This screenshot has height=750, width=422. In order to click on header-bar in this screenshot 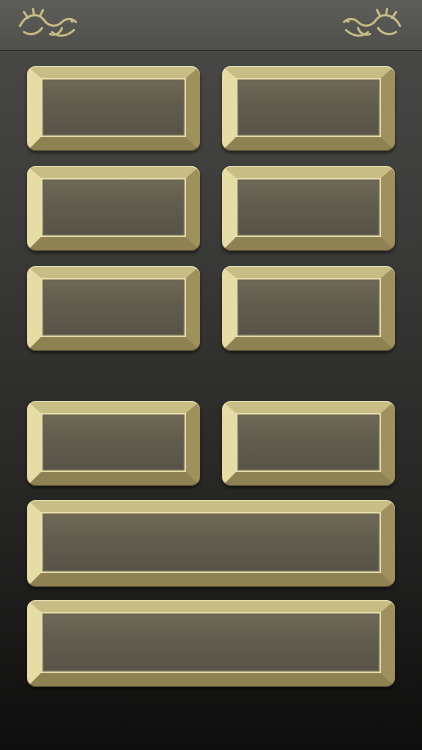, I will do `click(211, 25)`.